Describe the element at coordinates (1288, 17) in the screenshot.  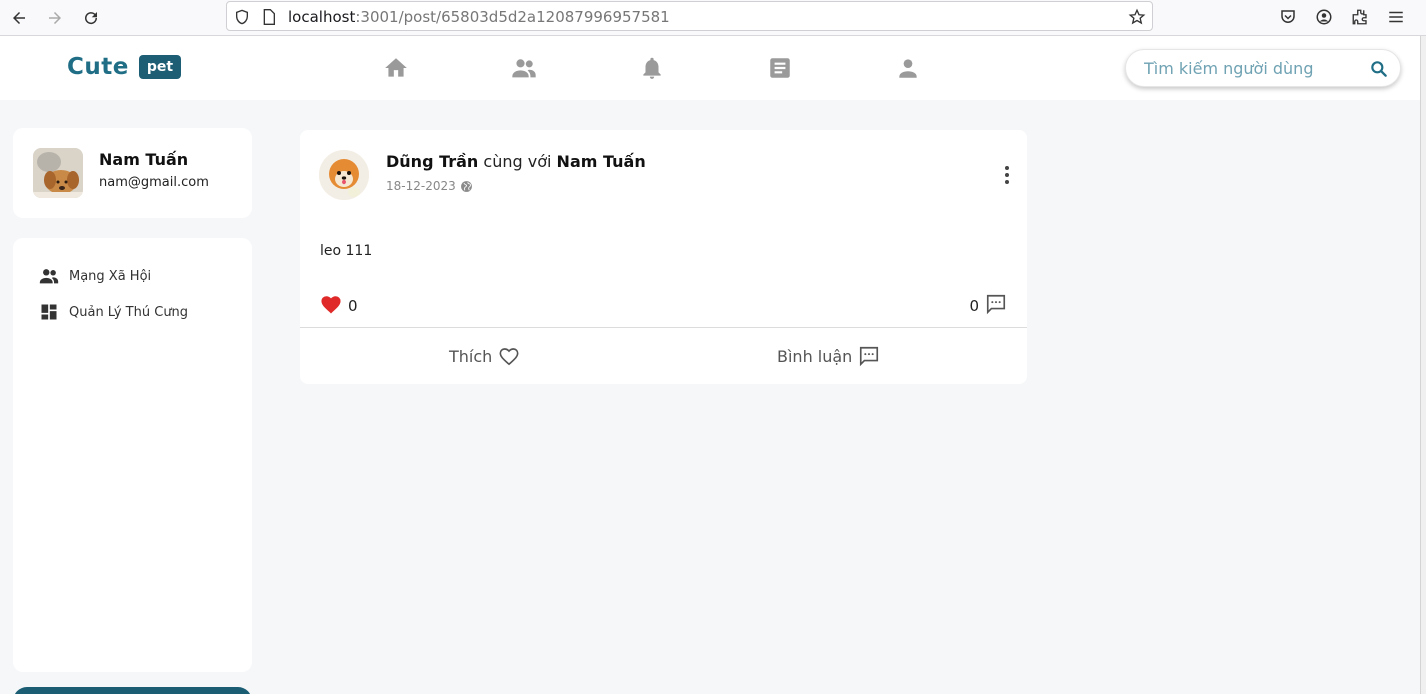
I see `pocket-icon` at that location.